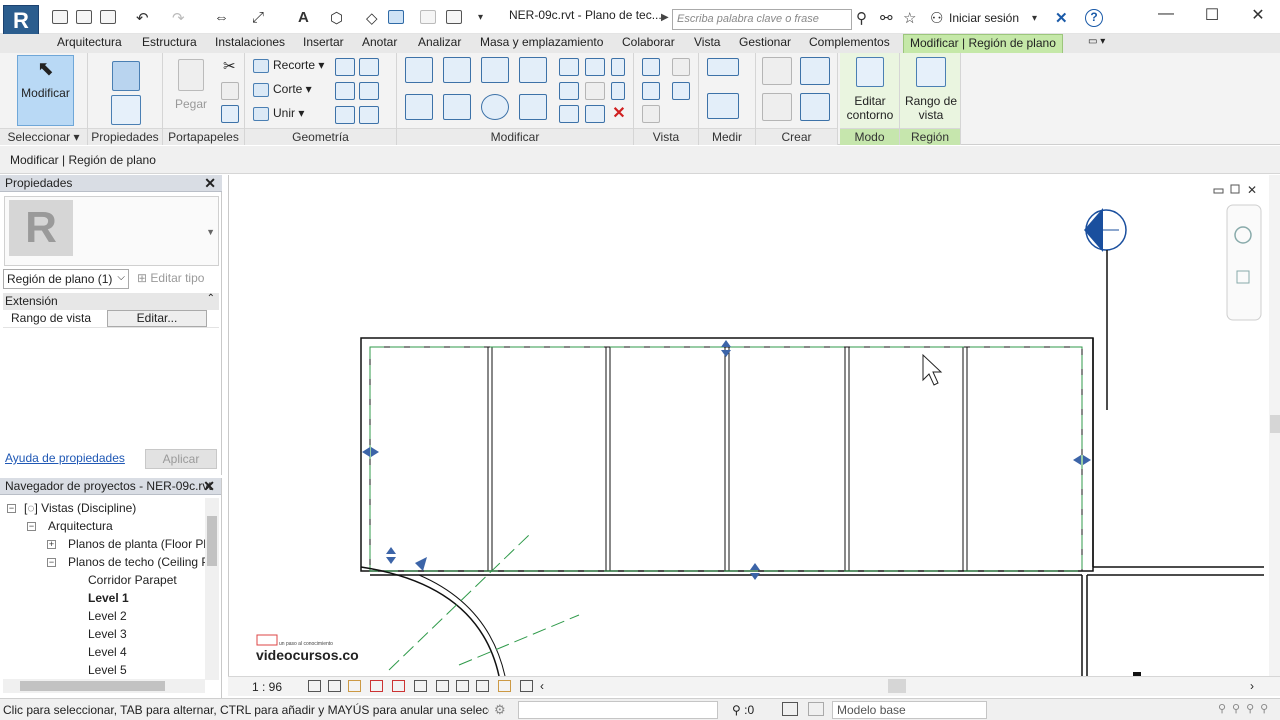  I want to click on mirror-draw-icon, so click(533, 70).